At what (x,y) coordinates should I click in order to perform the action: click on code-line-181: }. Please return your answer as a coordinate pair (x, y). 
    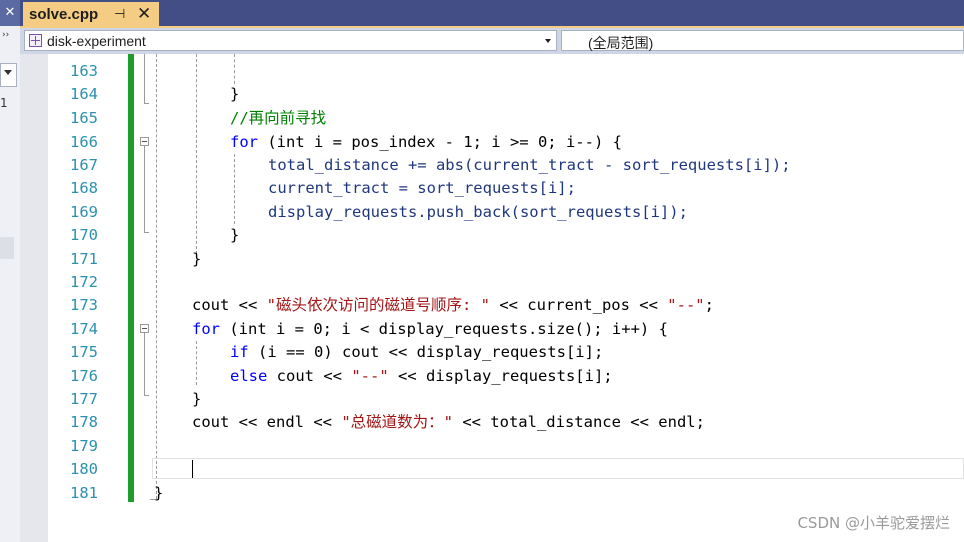
    Looking at the image, I should click on (158, 493).